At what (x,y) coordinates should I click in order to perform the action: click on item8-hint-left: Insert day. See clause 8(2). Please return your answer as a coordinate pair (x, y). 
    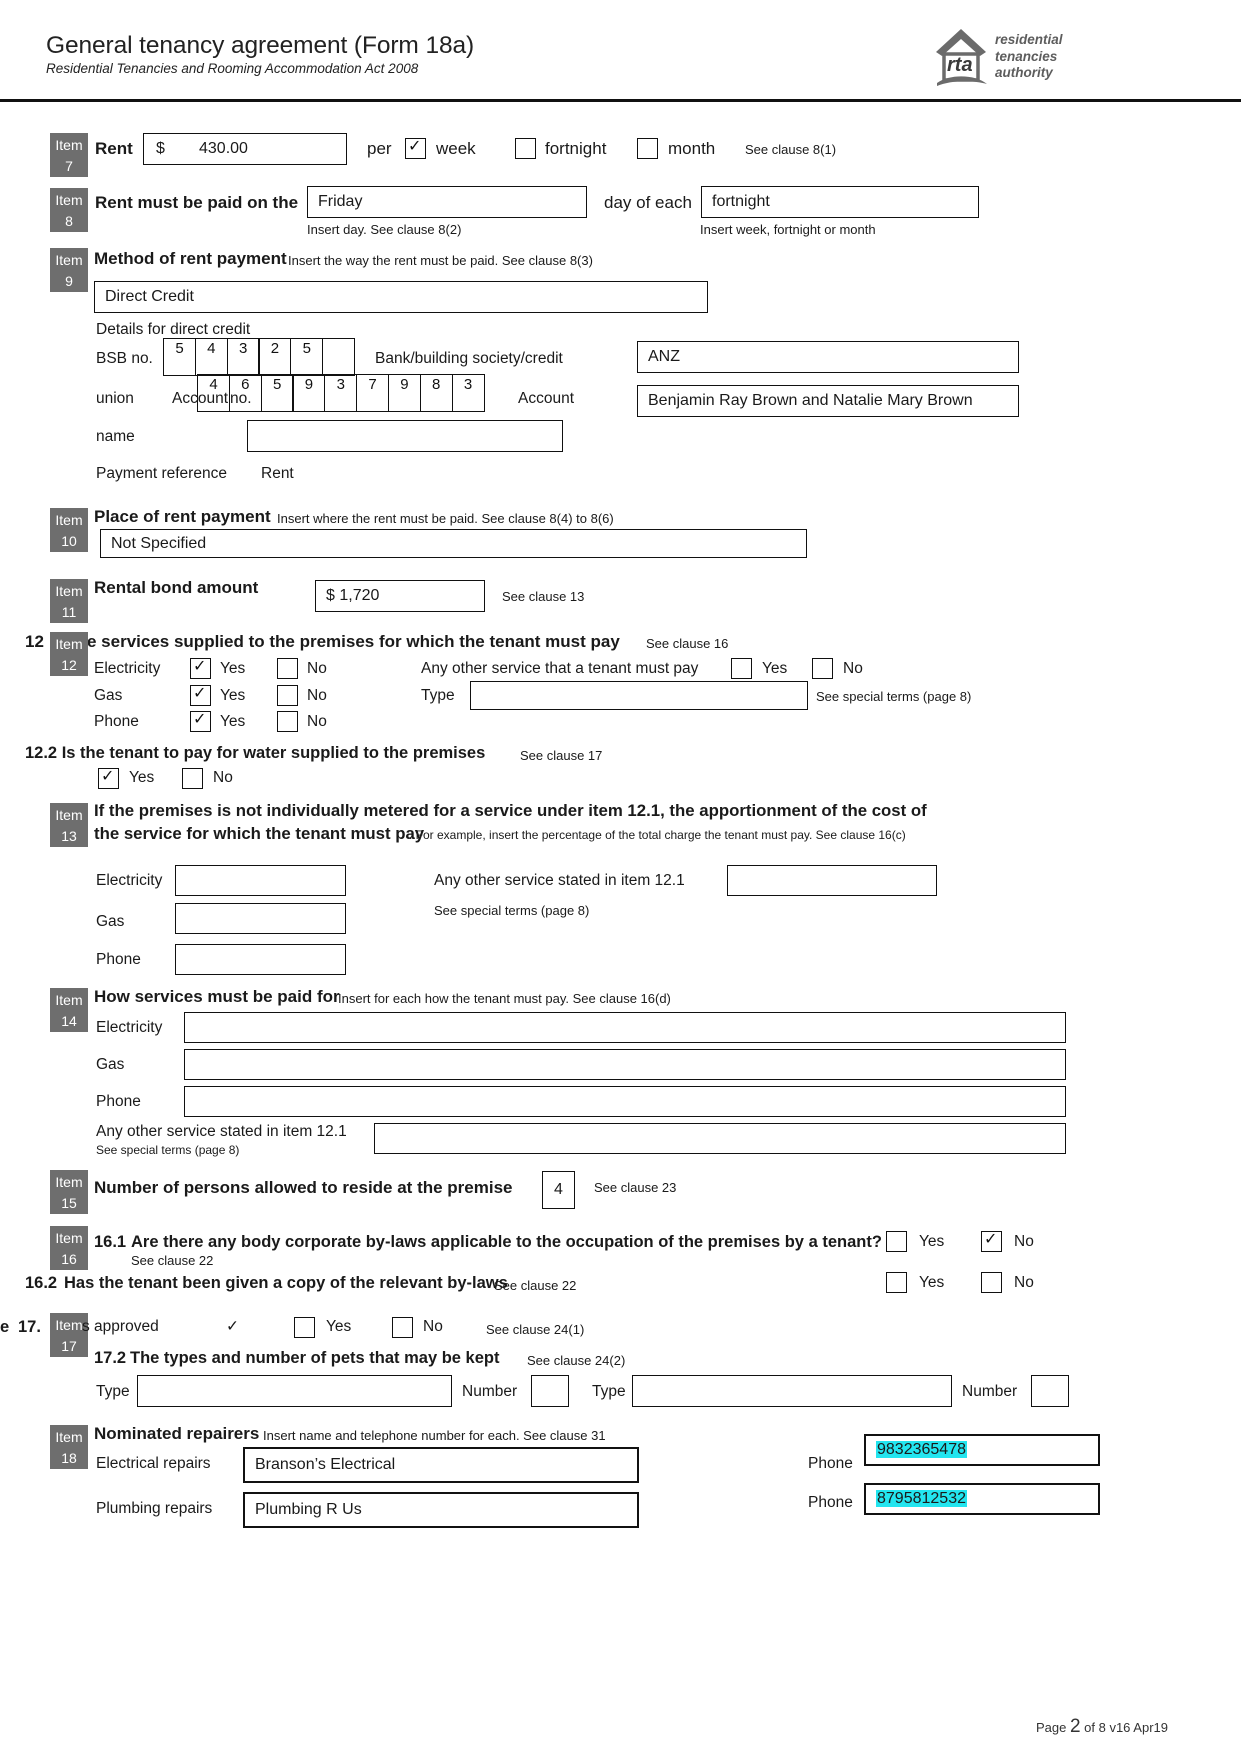
    Looking at the image, I should click on (384, 229).